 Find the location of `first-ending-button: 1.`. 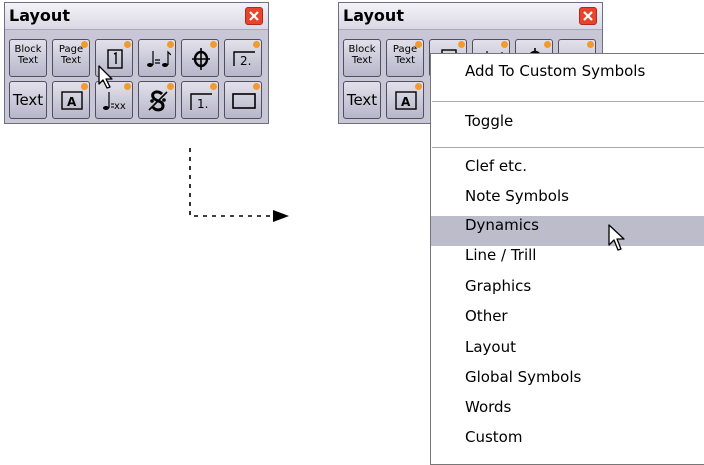

first-ending-button: 1. is located at coordinates (200, 100).